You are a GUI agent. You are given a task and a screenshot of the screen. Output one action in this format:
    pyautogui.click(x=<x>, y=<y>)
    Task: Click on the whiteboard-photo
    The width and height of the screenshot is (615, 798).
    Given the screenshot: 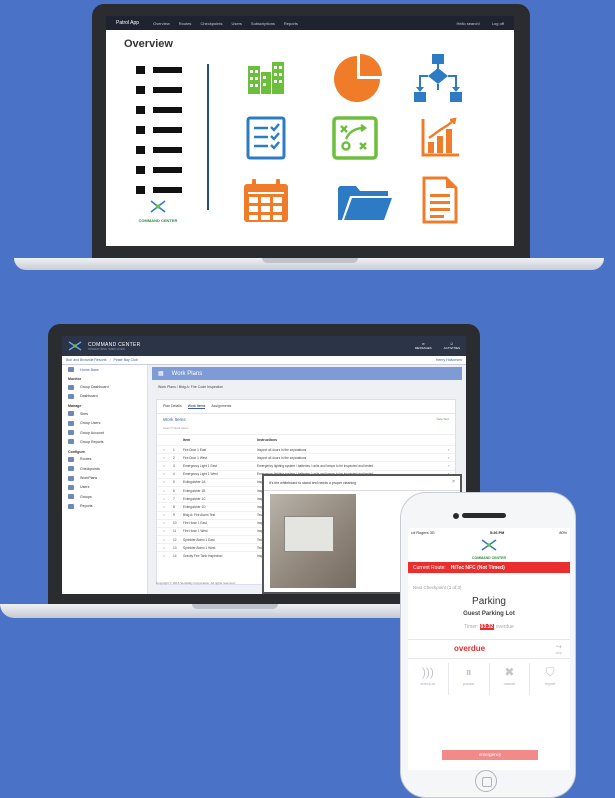 What is the action you would take?
    pyautogui.click(x=313, y=541)
    